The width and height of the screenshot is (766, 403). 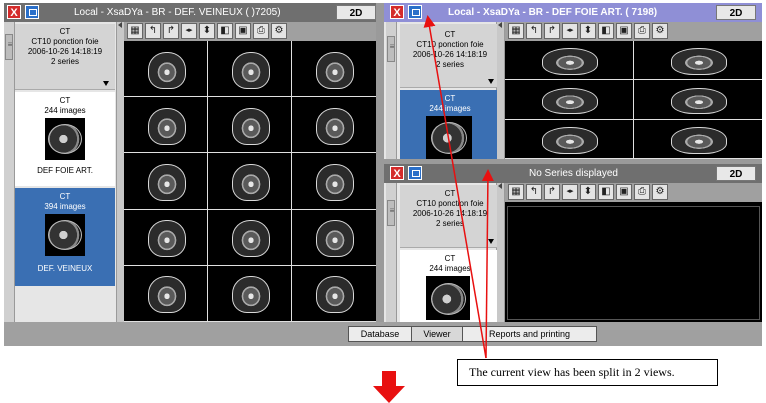 What do you see at coordinates (455, 187) in the screenshot?
I see `arrow-to-top-view` at bounding box center [455, 187].